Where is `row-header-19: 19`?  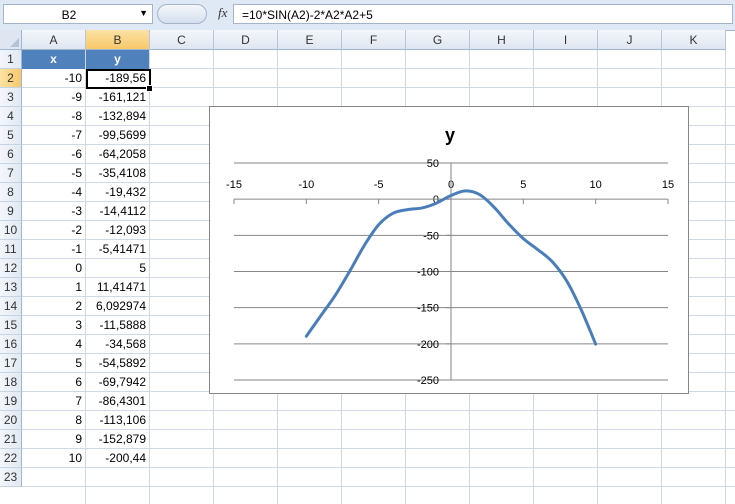 row-header-19: 19 is located at coordinates (11, 401).